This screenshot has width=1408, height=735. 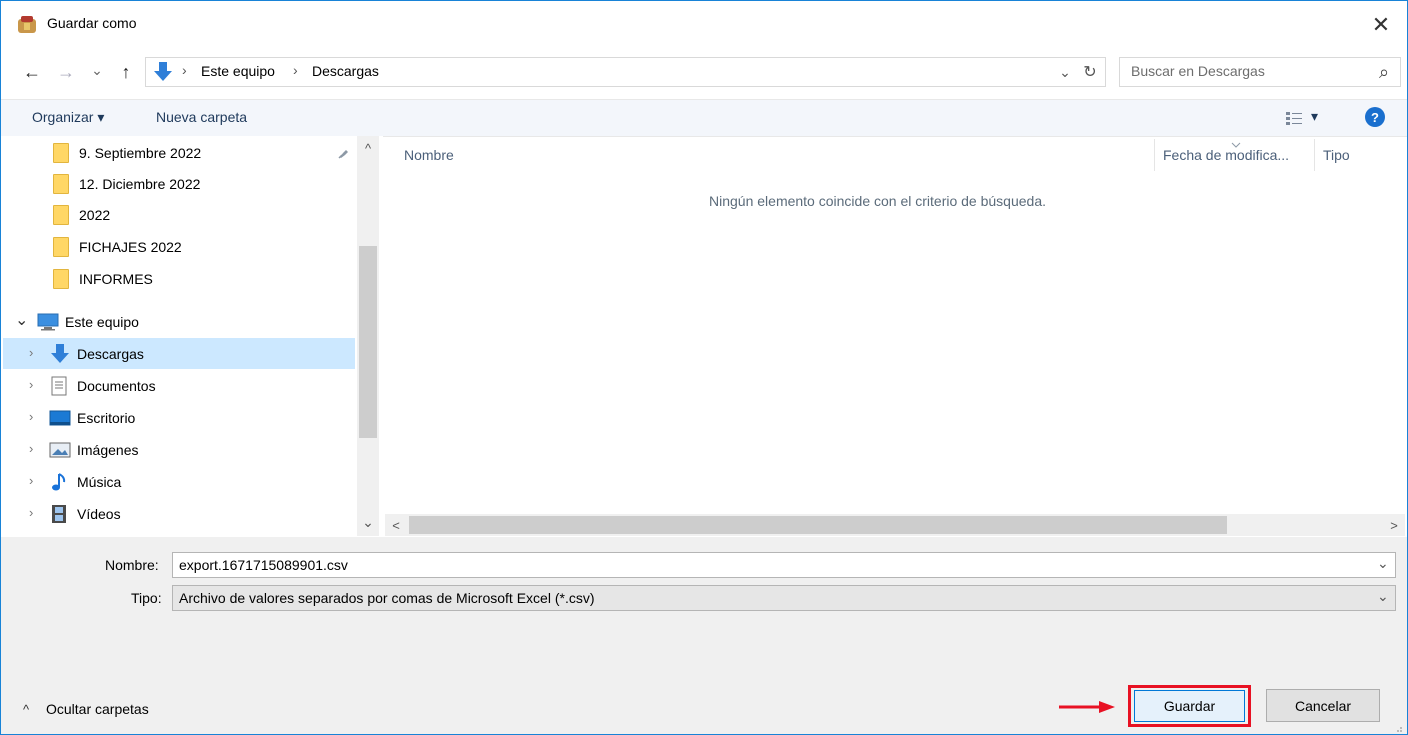 I want to click on app-icon, so click(x=27, y=25).